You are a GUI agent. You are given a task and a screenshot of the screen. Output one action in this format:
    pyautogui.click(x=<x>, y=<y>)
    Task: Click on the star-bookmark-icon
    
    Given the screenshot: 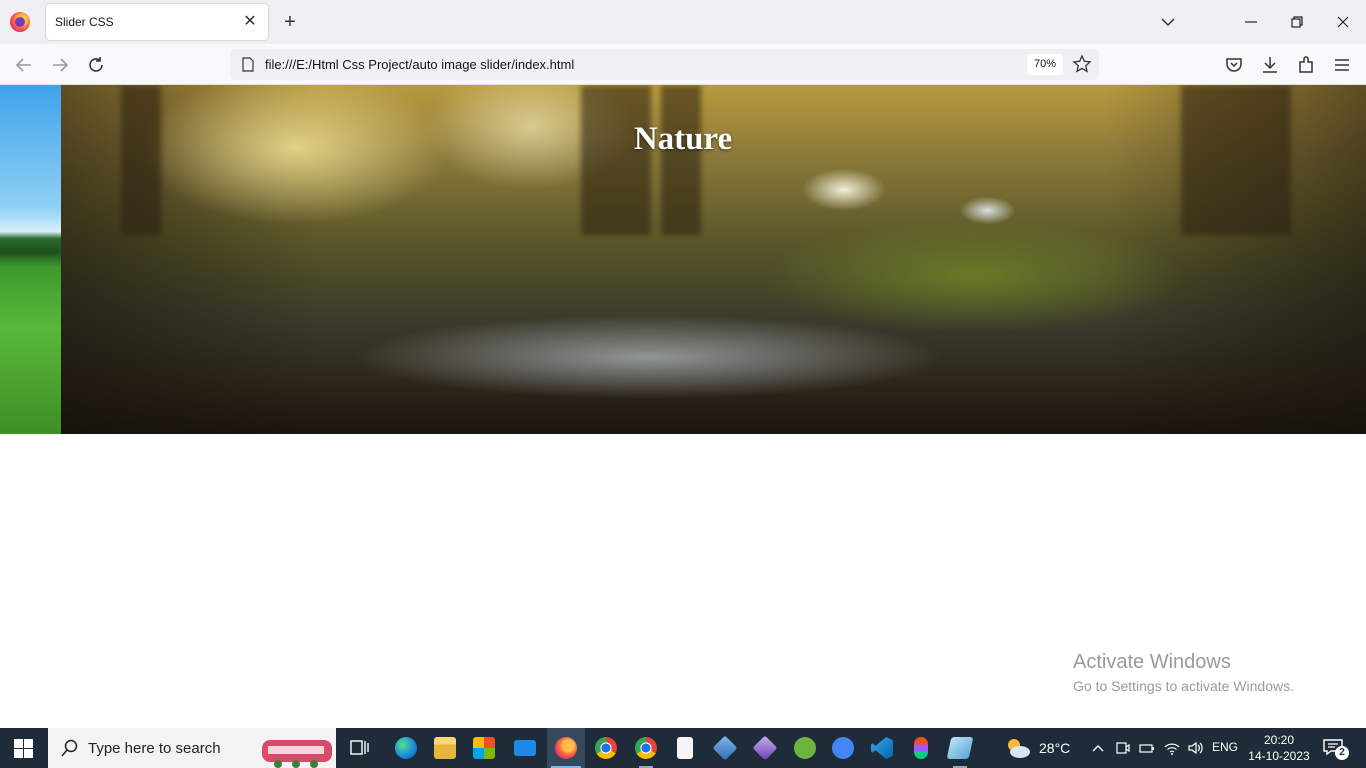 What is the action you would take?
    pyautogui.click(x=1082, y=64)
    